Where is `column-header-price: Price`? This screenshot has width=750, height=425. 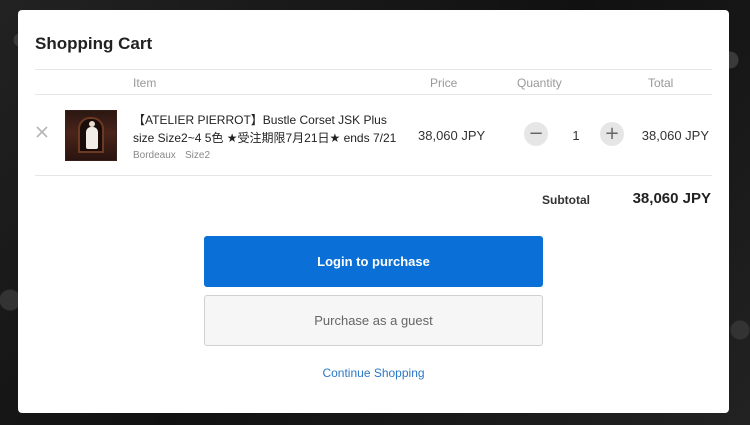 column-header-price: Price is located at coordinates (444, 83).